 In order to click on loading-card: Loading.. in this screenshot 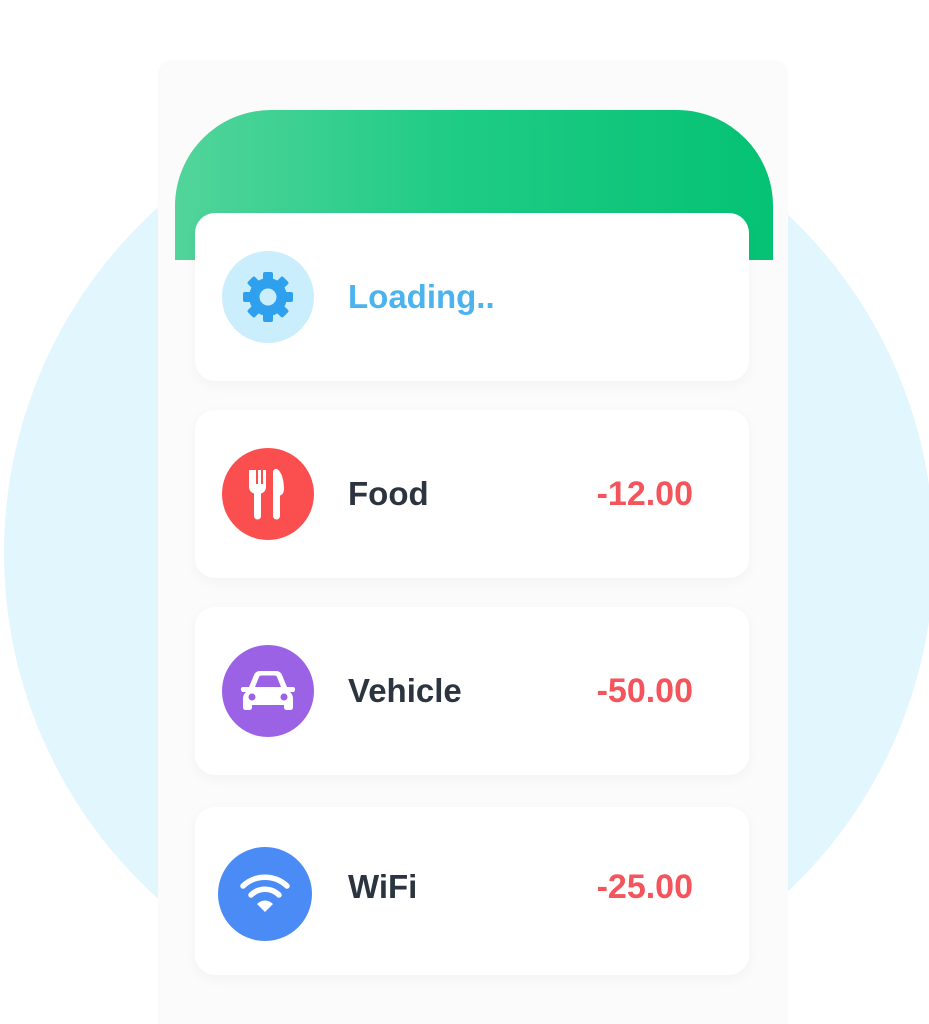, I will do `click(472, 297)`.